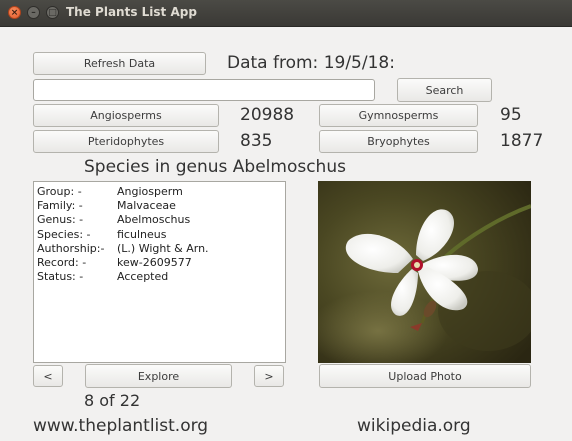 The width and height of the screenshot is (572, 441). I want to click on record-key: Group: -, so click(59, 191).